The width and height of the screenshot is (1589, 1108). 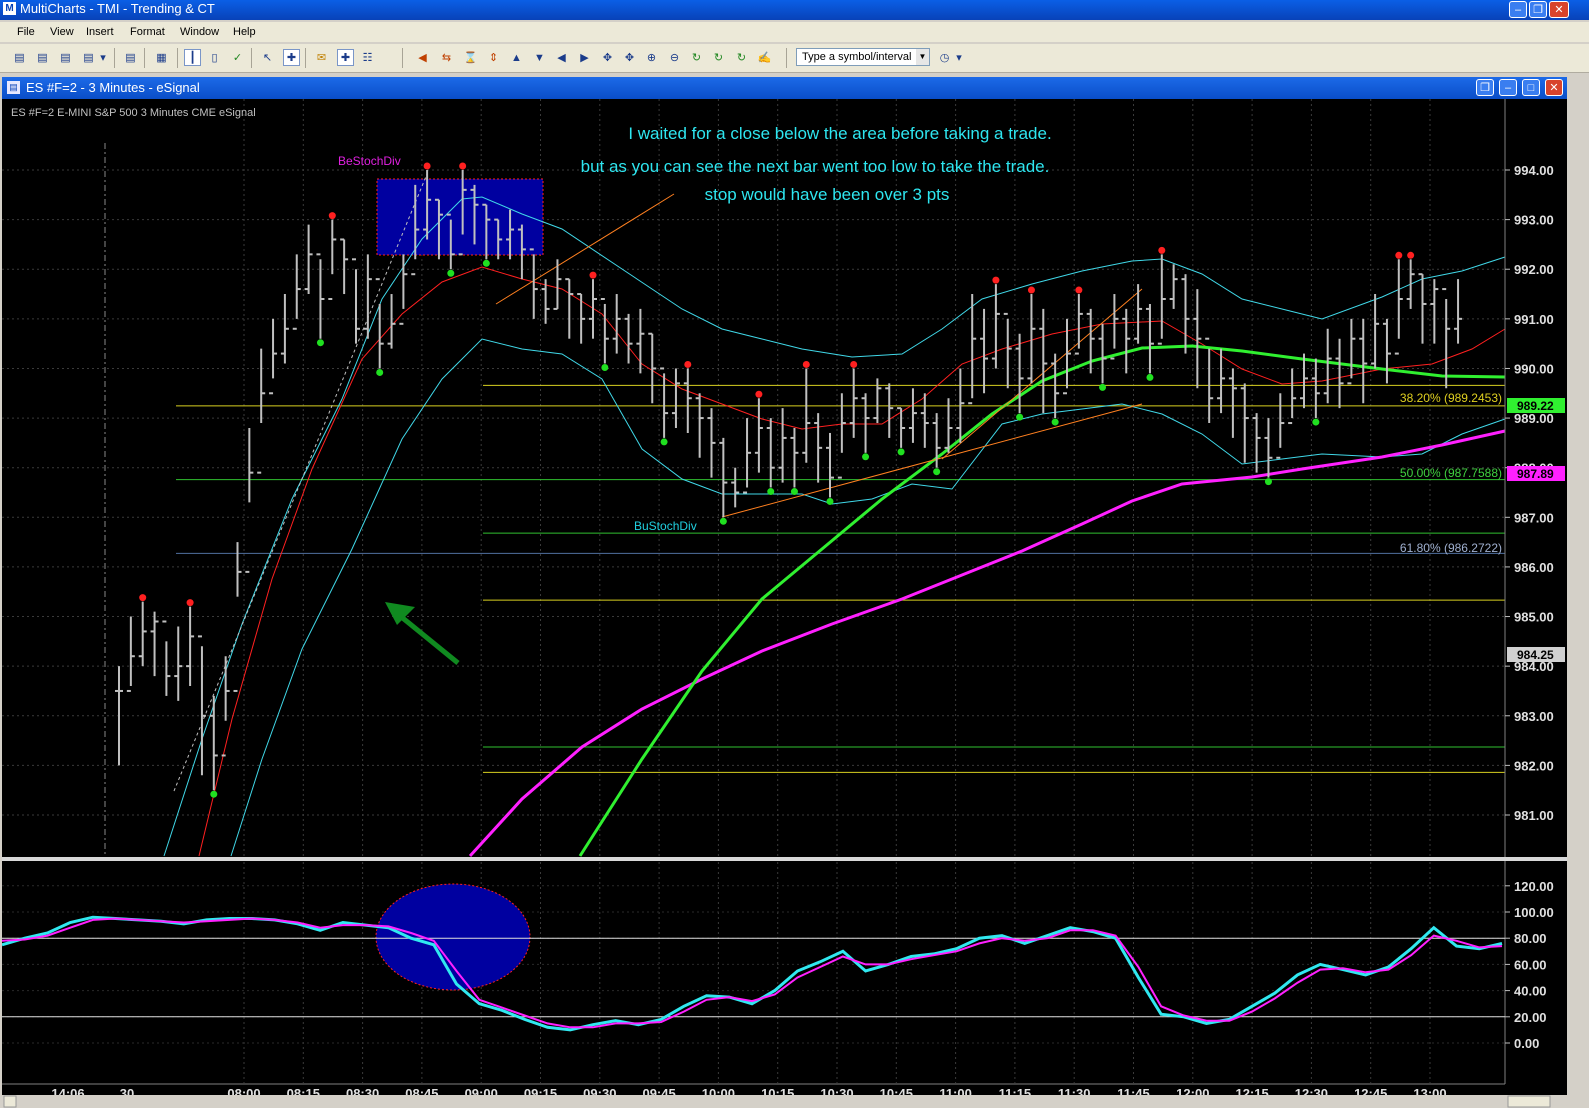 I want to click on price-tick-label: 981.00, so click(x=1534, y=815).